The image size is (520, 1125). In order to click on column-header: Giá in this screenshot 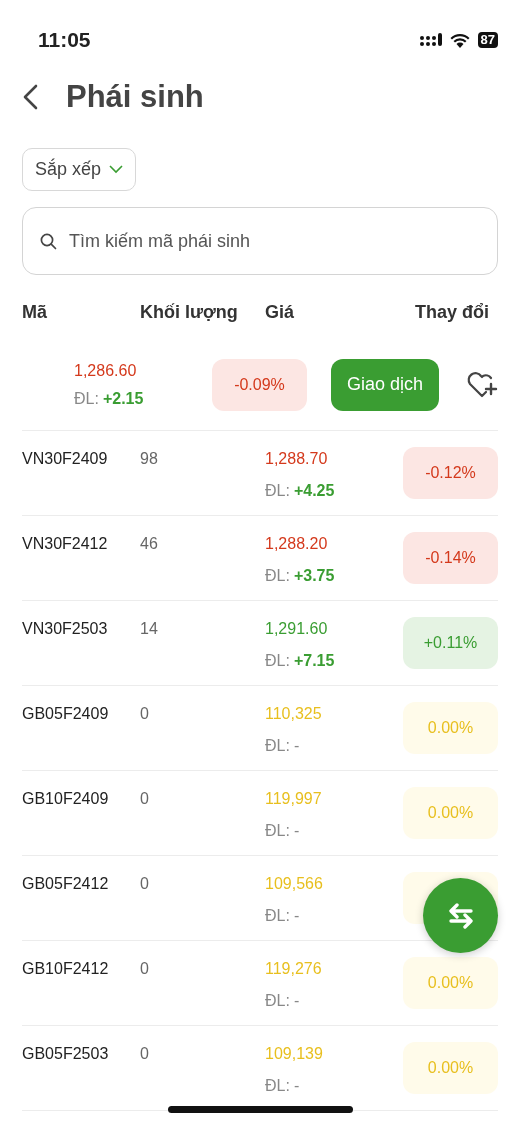, I will do `click(280, 312)`.